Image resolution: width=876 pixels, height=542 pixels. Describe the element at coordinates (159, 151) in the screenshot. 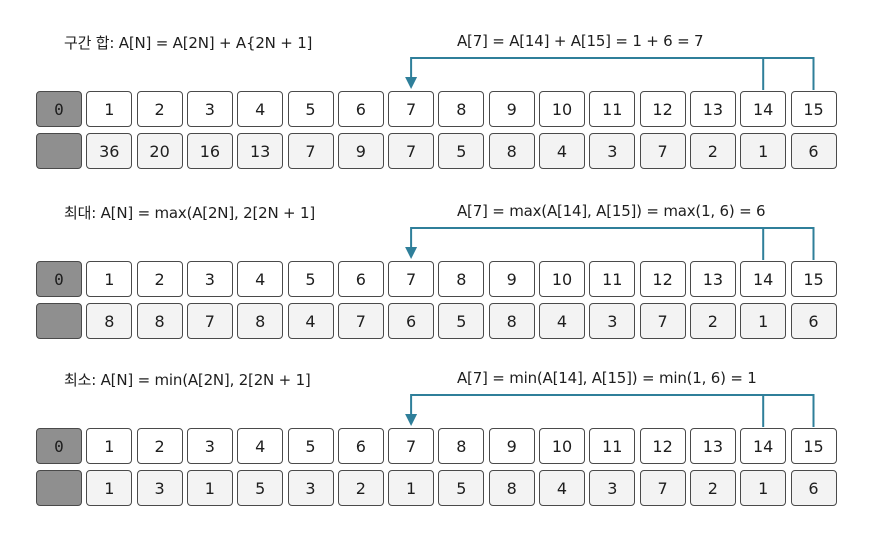

I see `value-cell: 20` at that location.